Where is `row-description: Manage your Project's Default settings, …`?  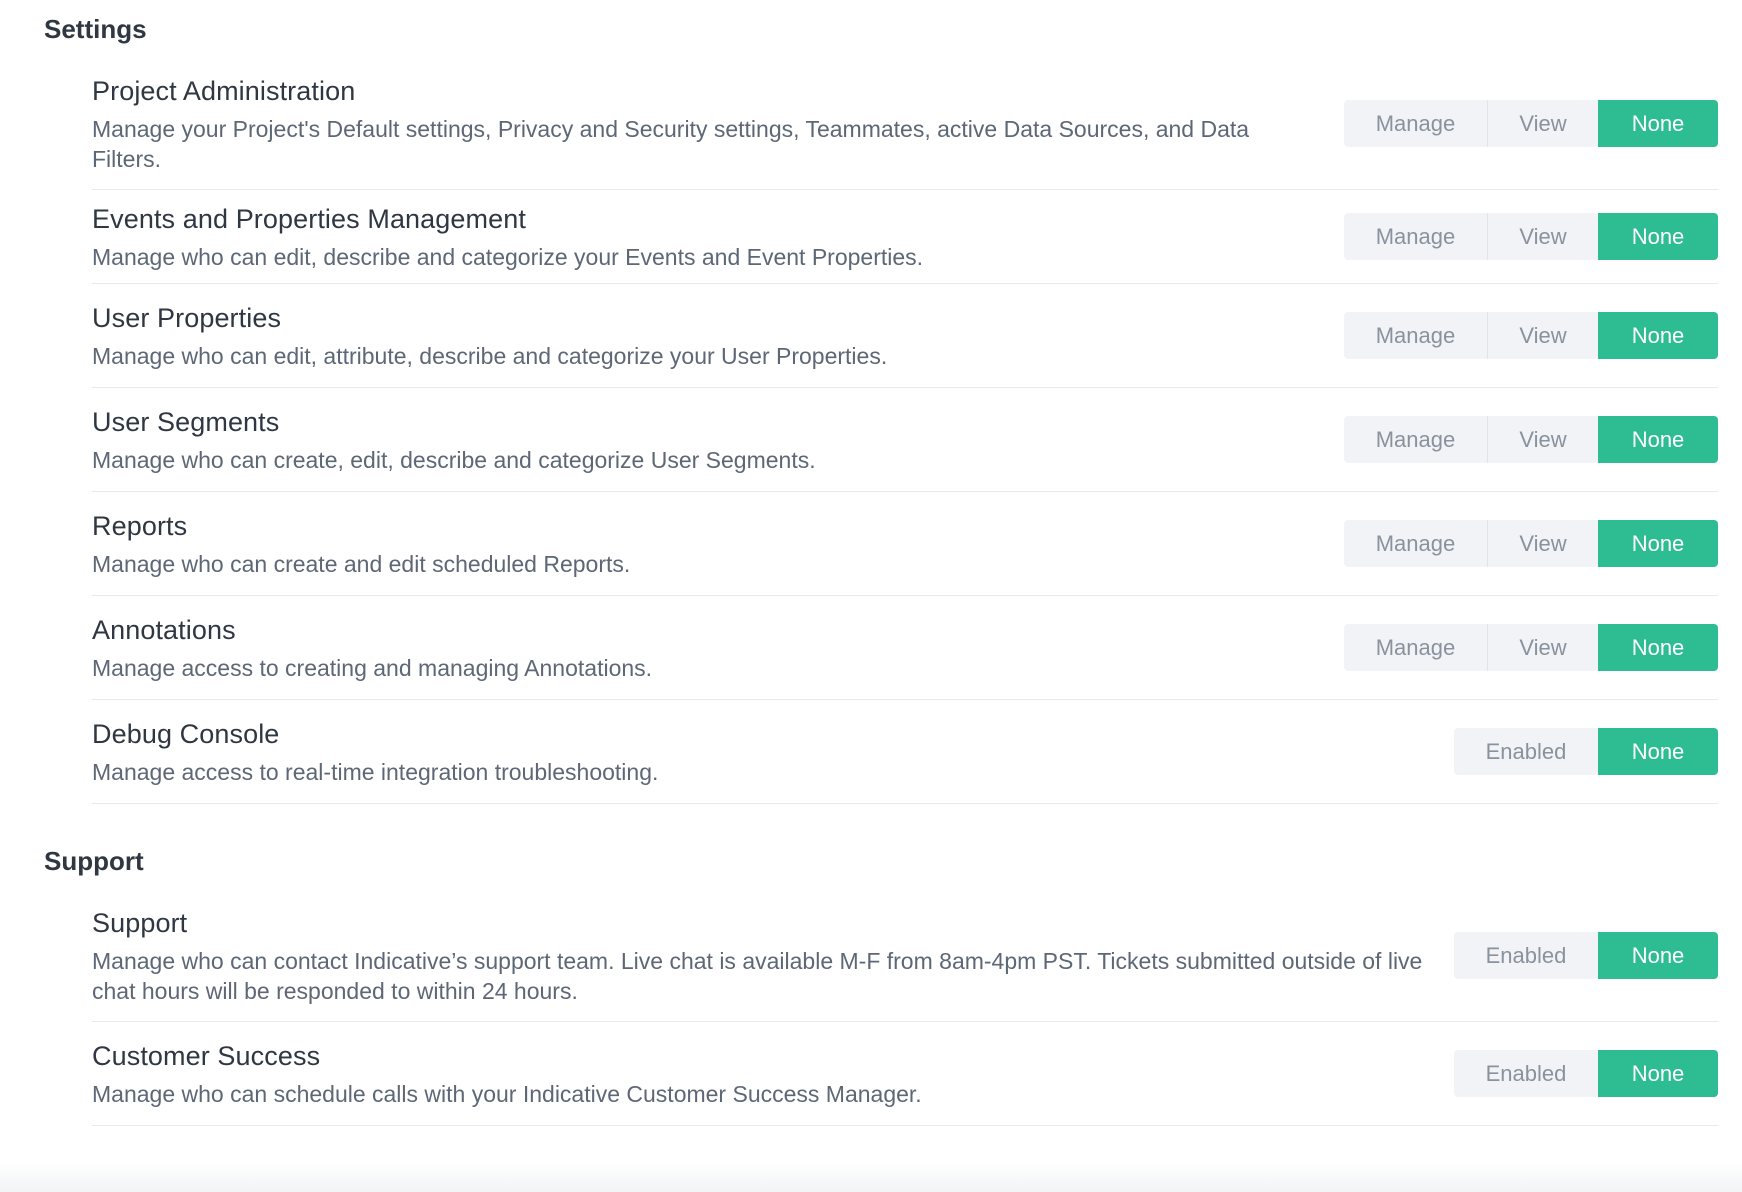
row-description: Manage your Project's Default settings, … is located at coordinates (671, 143).